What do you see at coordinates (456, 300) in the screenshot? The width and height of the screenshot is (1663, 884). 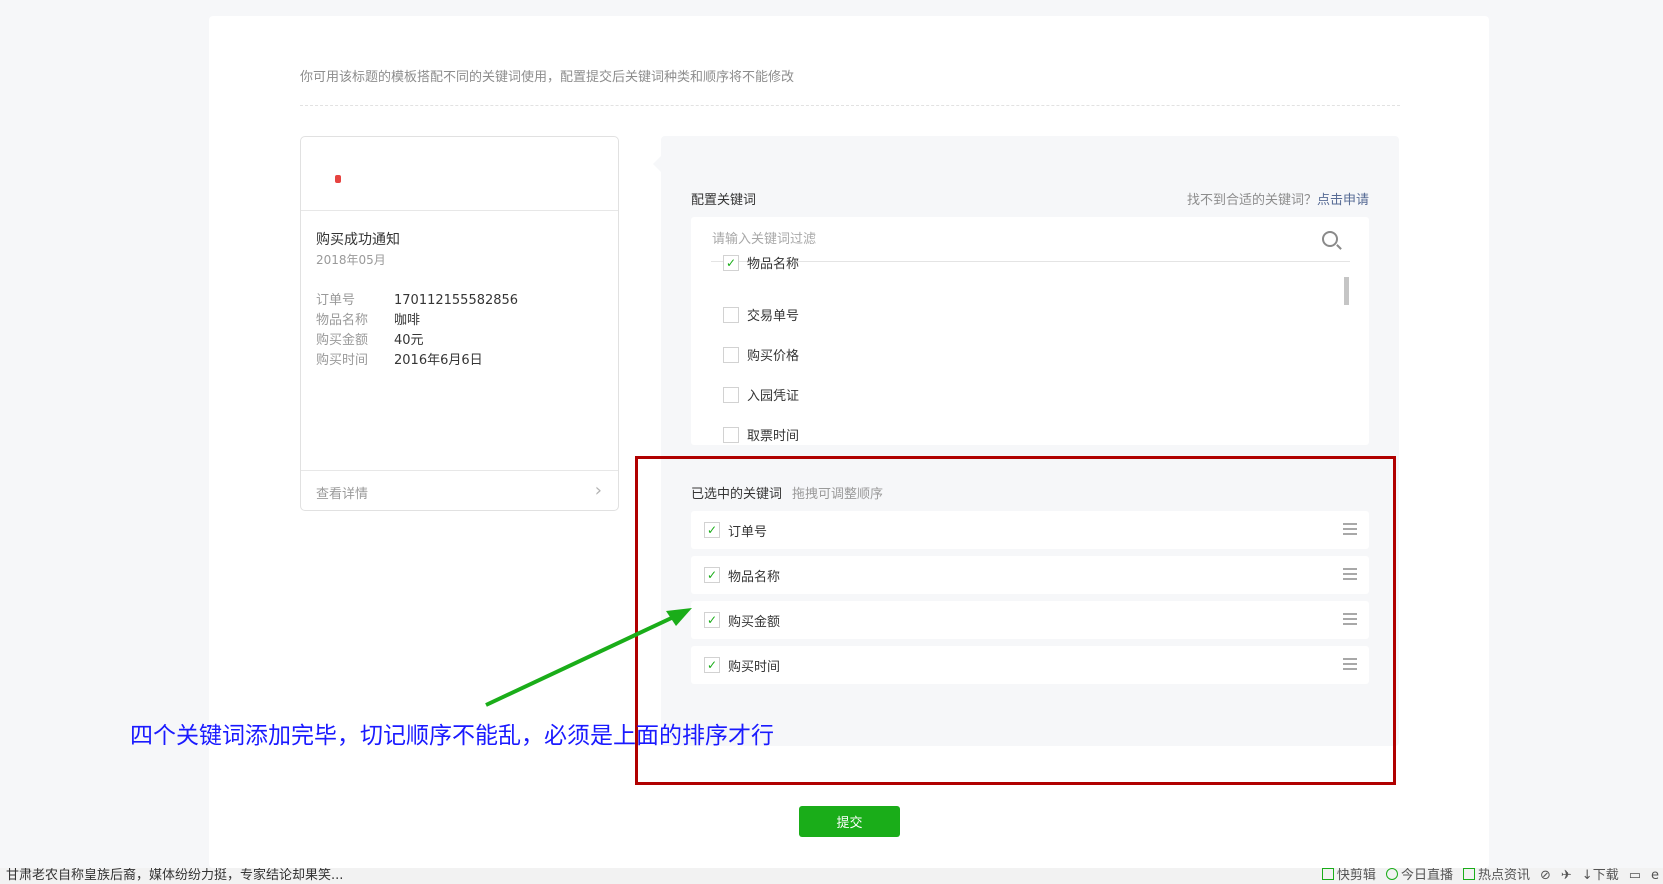 I see `row-value: 170112155582856` at bounding box center [456, 300].